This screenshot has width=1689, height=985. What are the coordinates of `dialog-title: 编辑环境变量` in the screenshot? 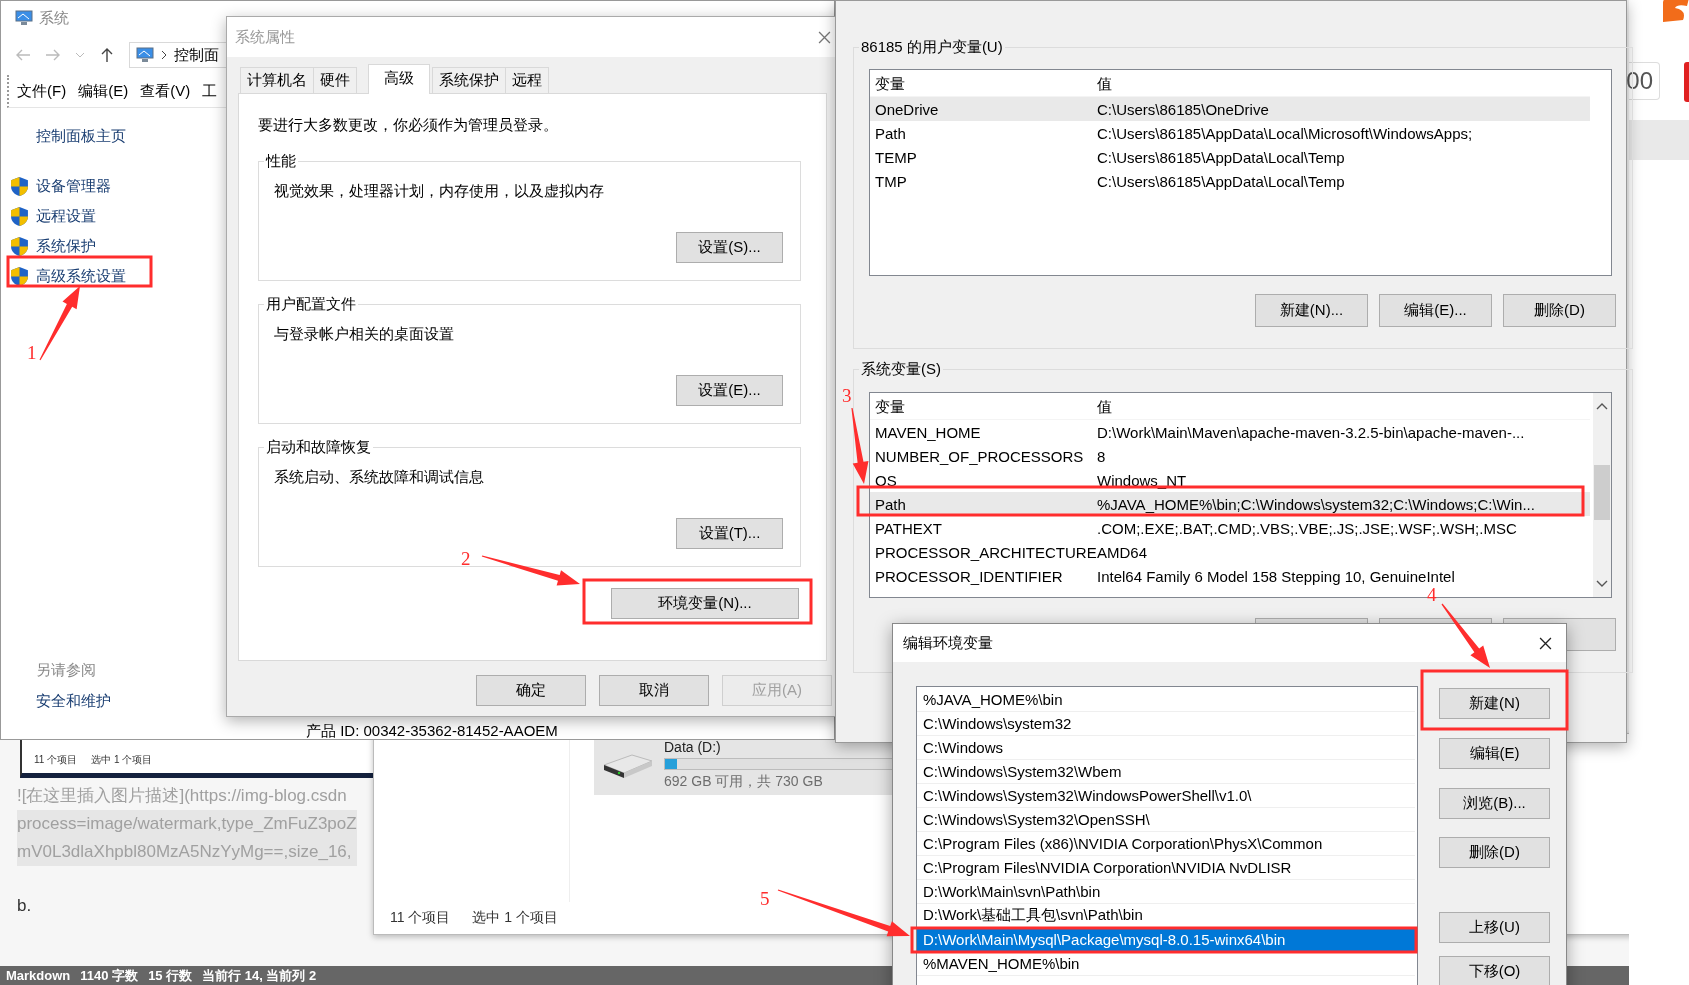 It's located at (948, 643).